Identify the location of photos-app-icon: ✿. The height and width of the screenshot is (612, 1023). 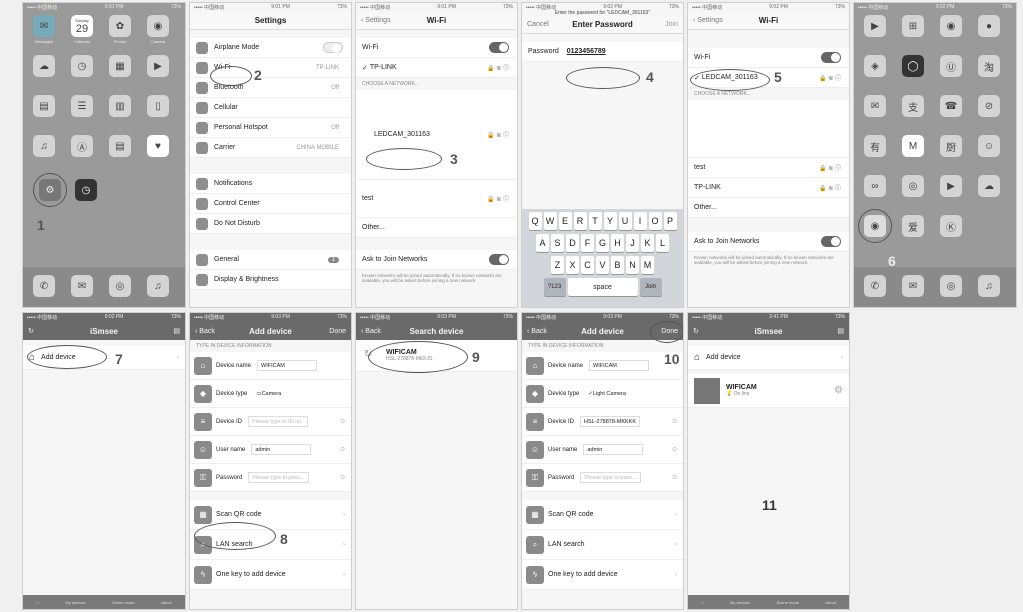
(120, 26).